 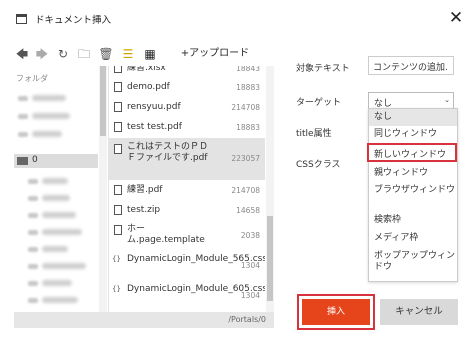 What do you see at coordinates (56, 189) in the screenshot?
I see `folder-tree: フォルダ 0` at bounding box center [56, 189].